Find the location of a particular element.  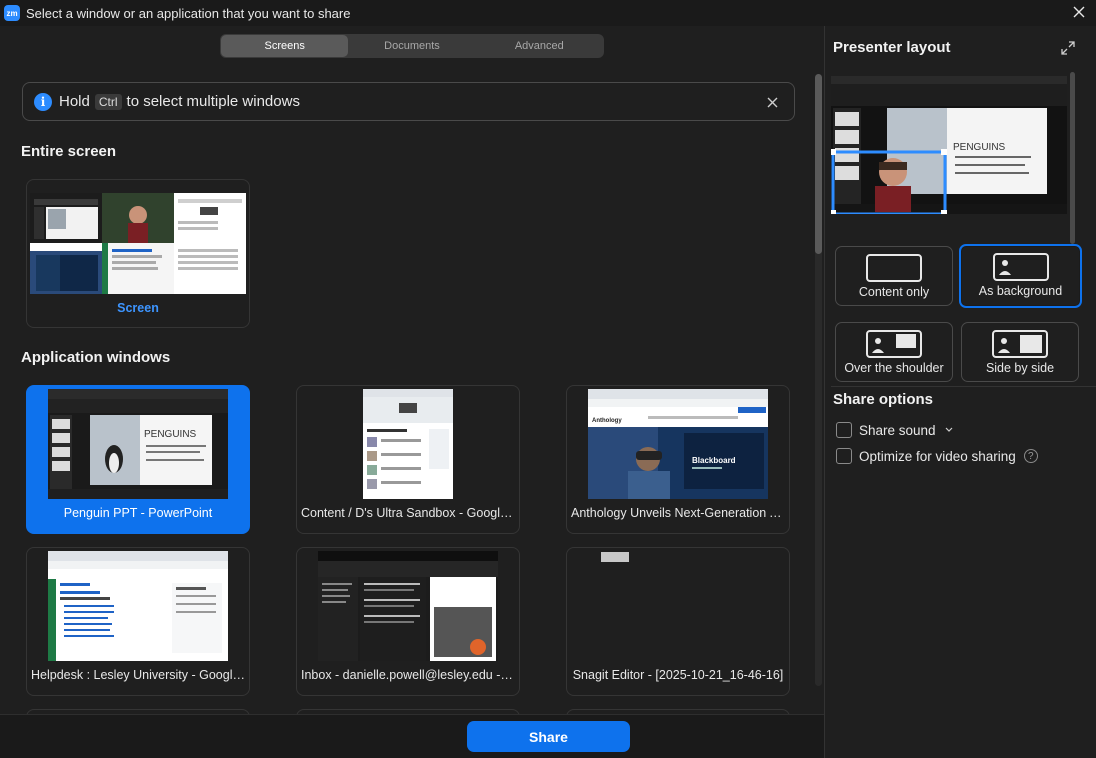

layout-label: Side by side is located at coordinates (1020, 368).